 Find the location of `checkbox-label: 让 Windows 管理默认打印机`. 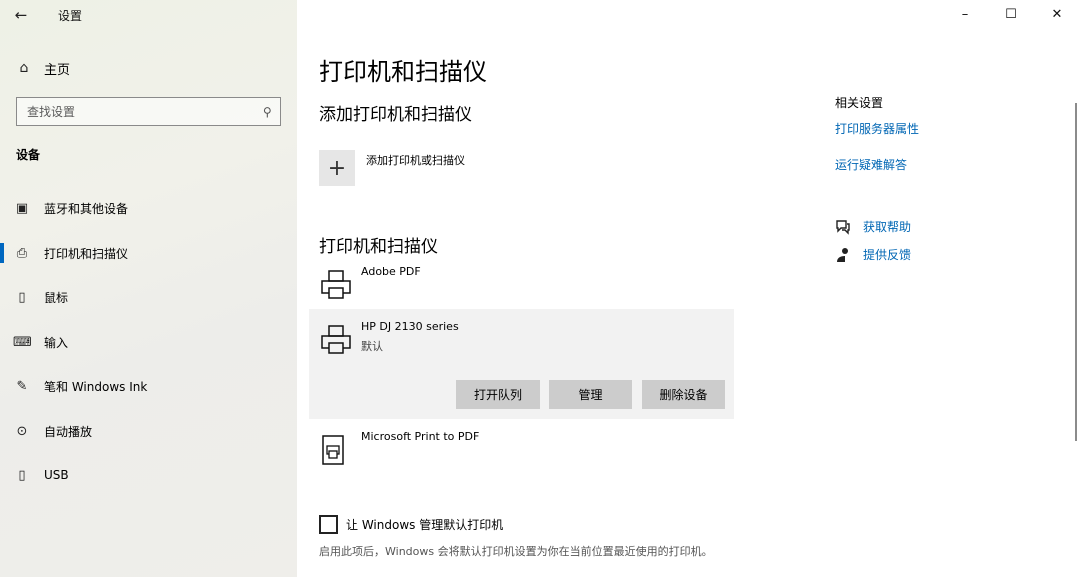

checkbox-label: 让 Windows 管理默认打印机 is located at coordinates (425, 525).